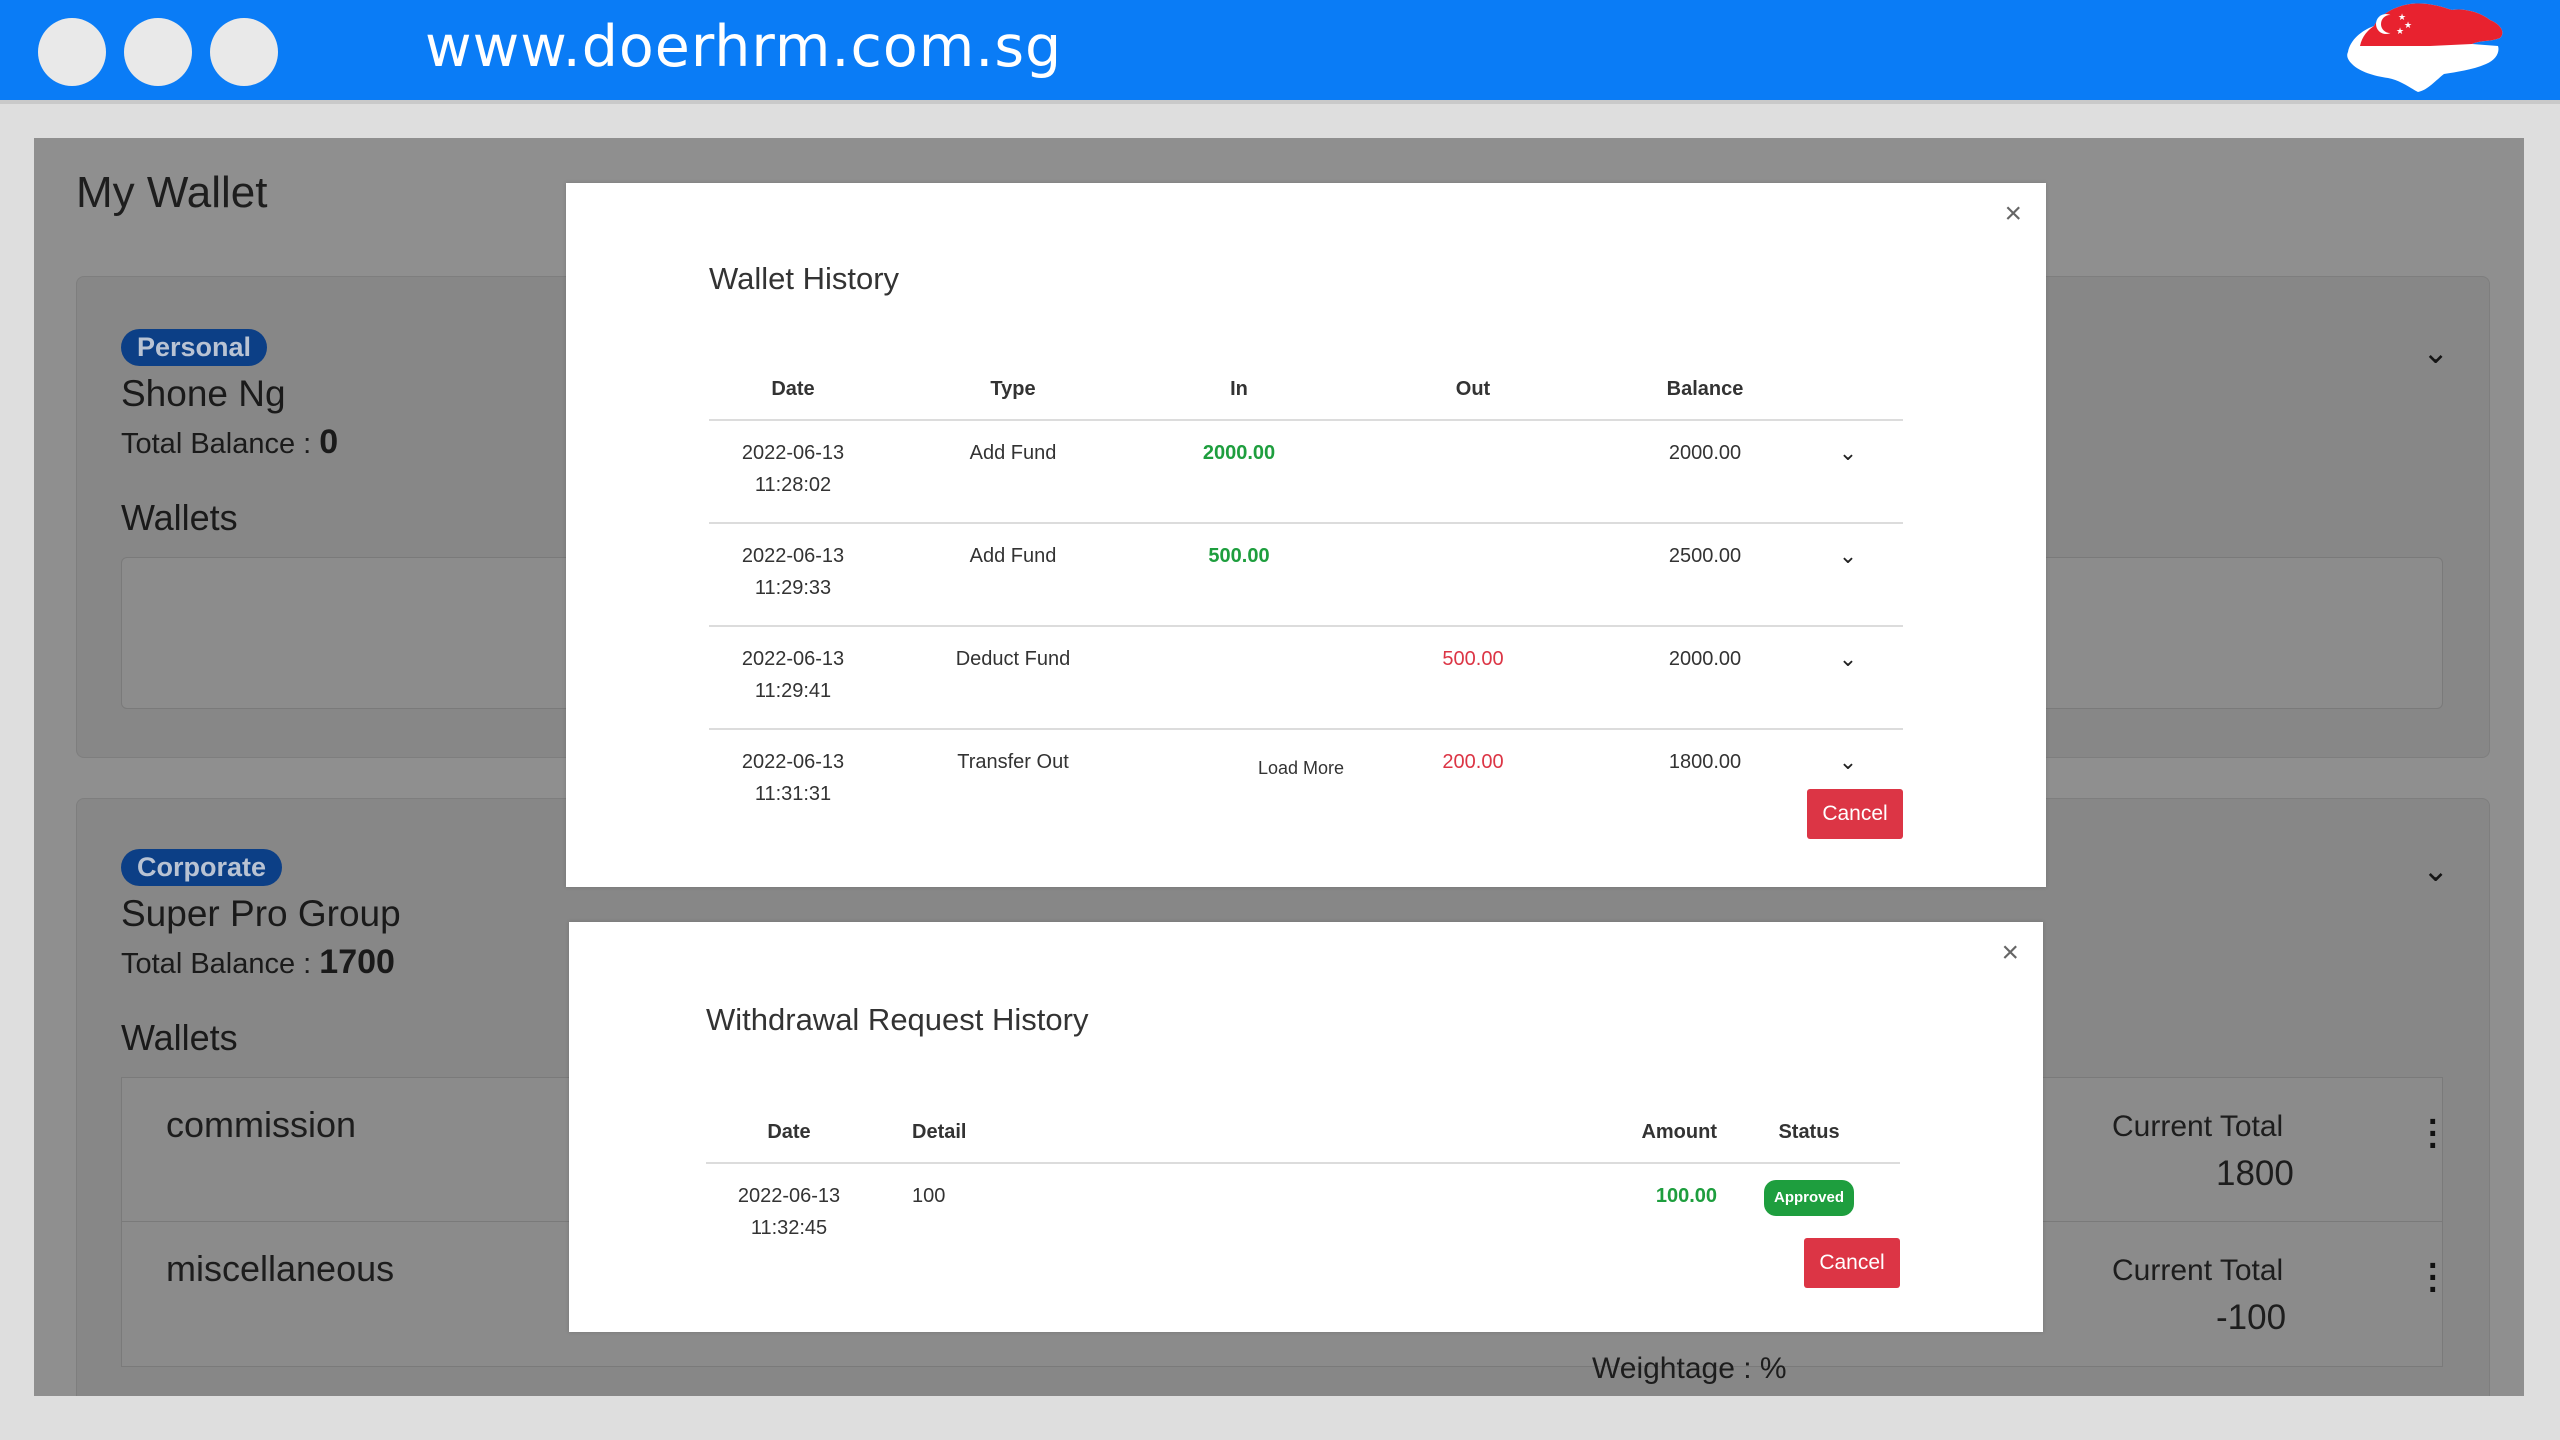  What do you see at coordinates (789, 1214) in the screenshot?
I see `date-cell: 2022-06-13 11:32:45` at bounding box center [789, 1214].